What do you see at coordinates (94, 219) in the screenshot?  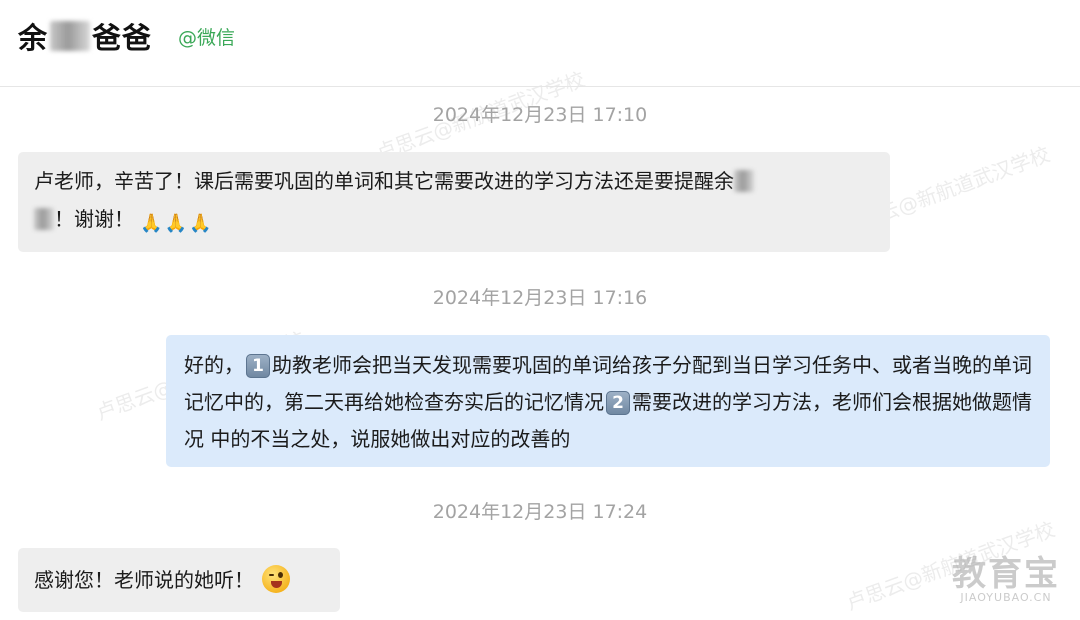 I see `message-text: ！谢谢！` at bounding box center [94, 219].